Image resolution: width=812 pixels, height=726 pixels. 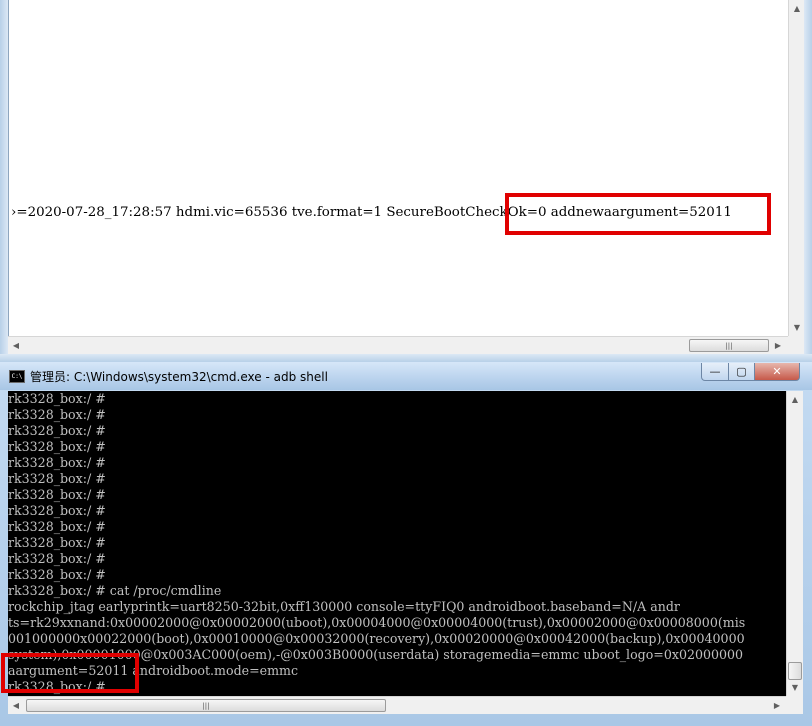 What do you see at coordinates (808, 181) in the screenshot?
I see `window-frame-right` at bounding box center [808, 181].